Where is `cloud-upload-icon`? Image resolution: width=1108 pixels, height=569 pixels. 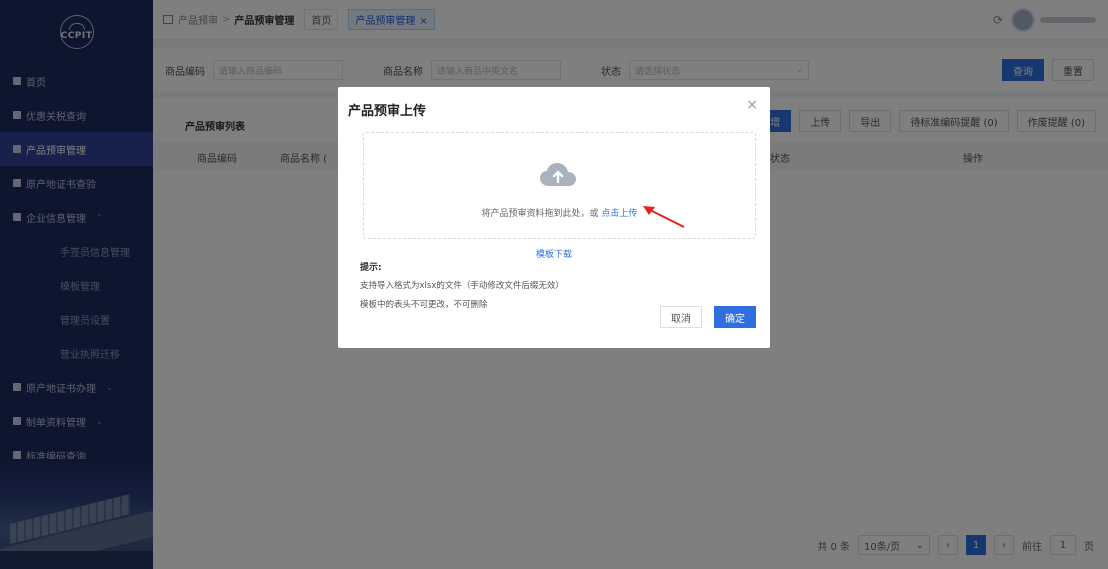 cloud-upload-icon is located at coordinates (558, 174).